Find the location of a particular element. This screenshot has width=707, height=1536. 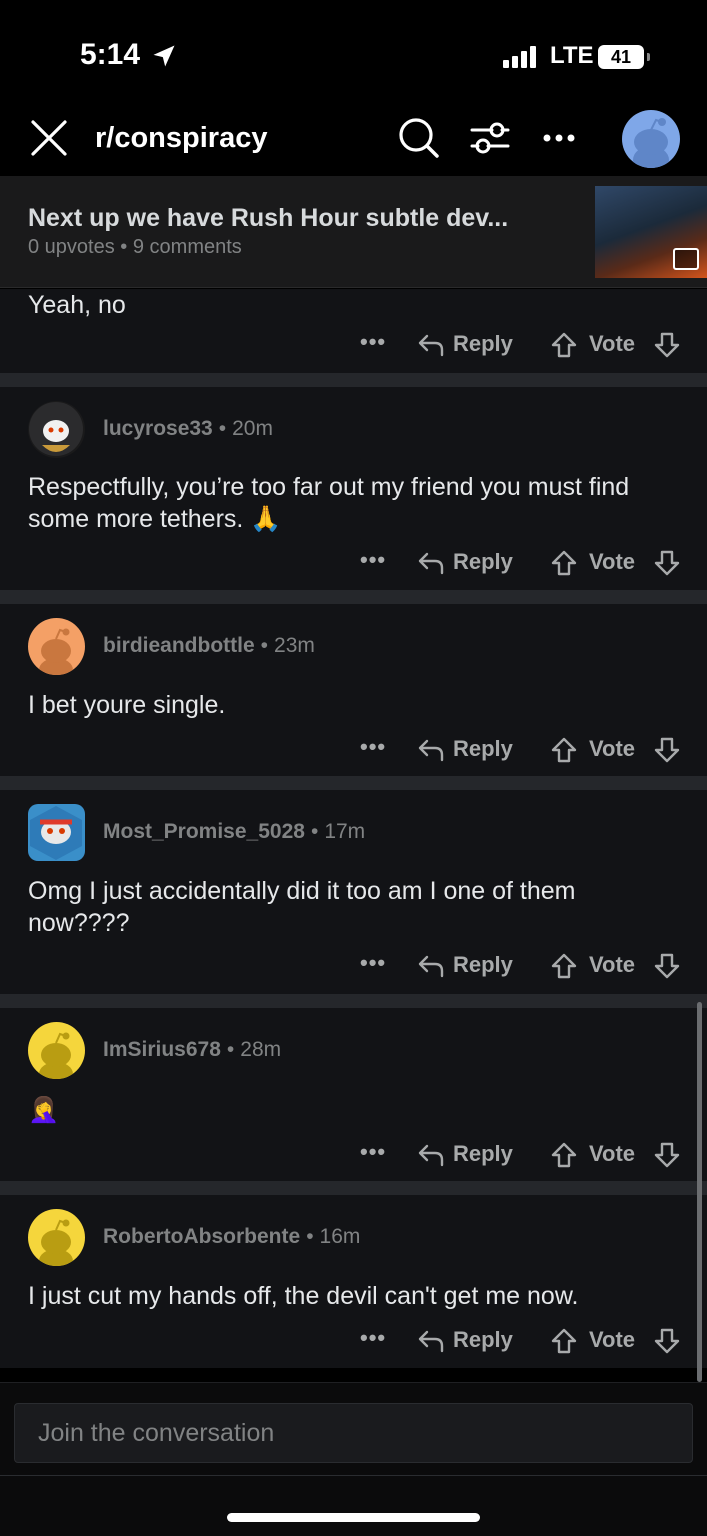

comment-input: Join the conversation is located at coordinates (353, 1433).